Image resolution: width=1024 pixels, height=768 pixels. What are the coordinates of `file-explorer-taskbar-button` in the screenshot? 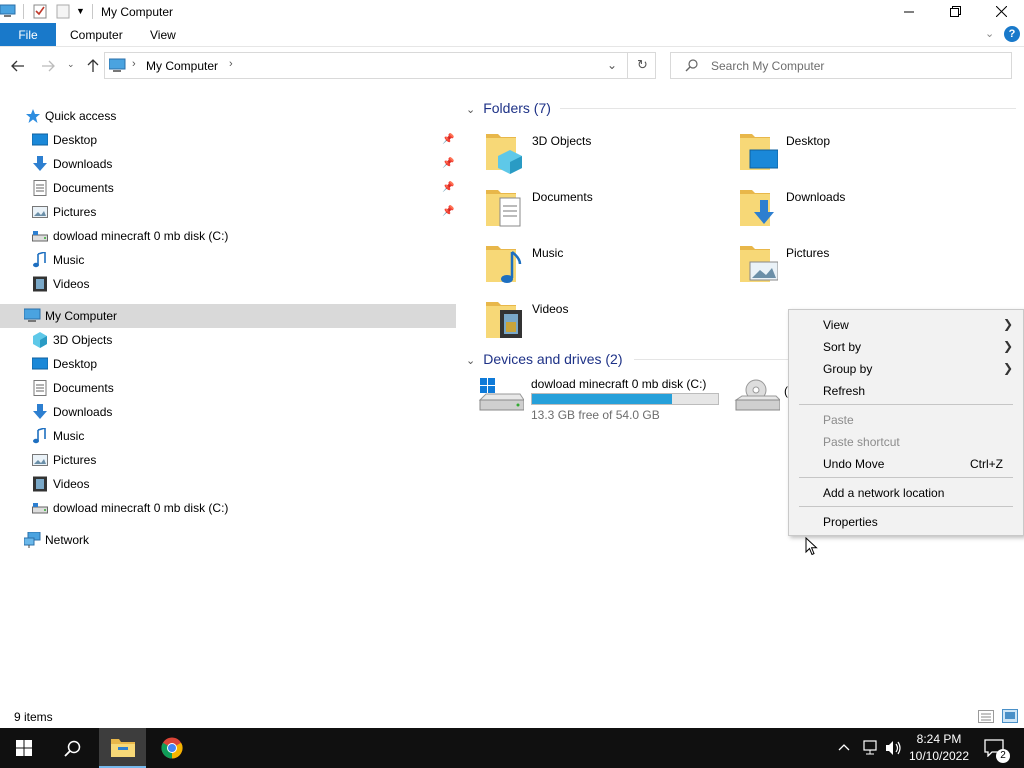 It's located at (122, 748).